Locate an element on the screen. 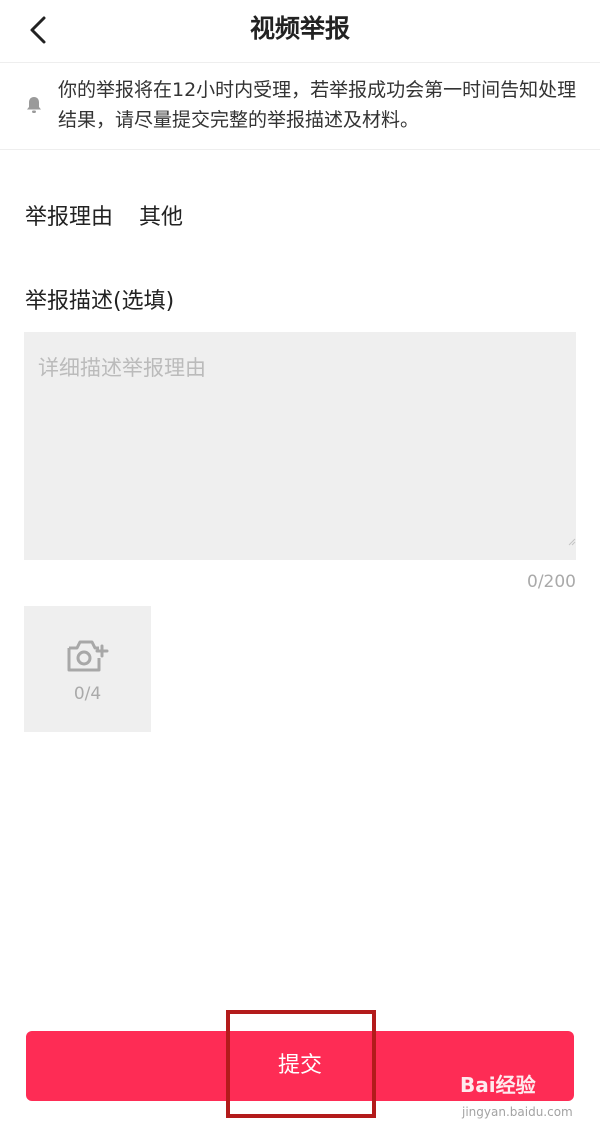 The image size is (600, 1130). camera-add-icon is located at coordinates (88, 656).